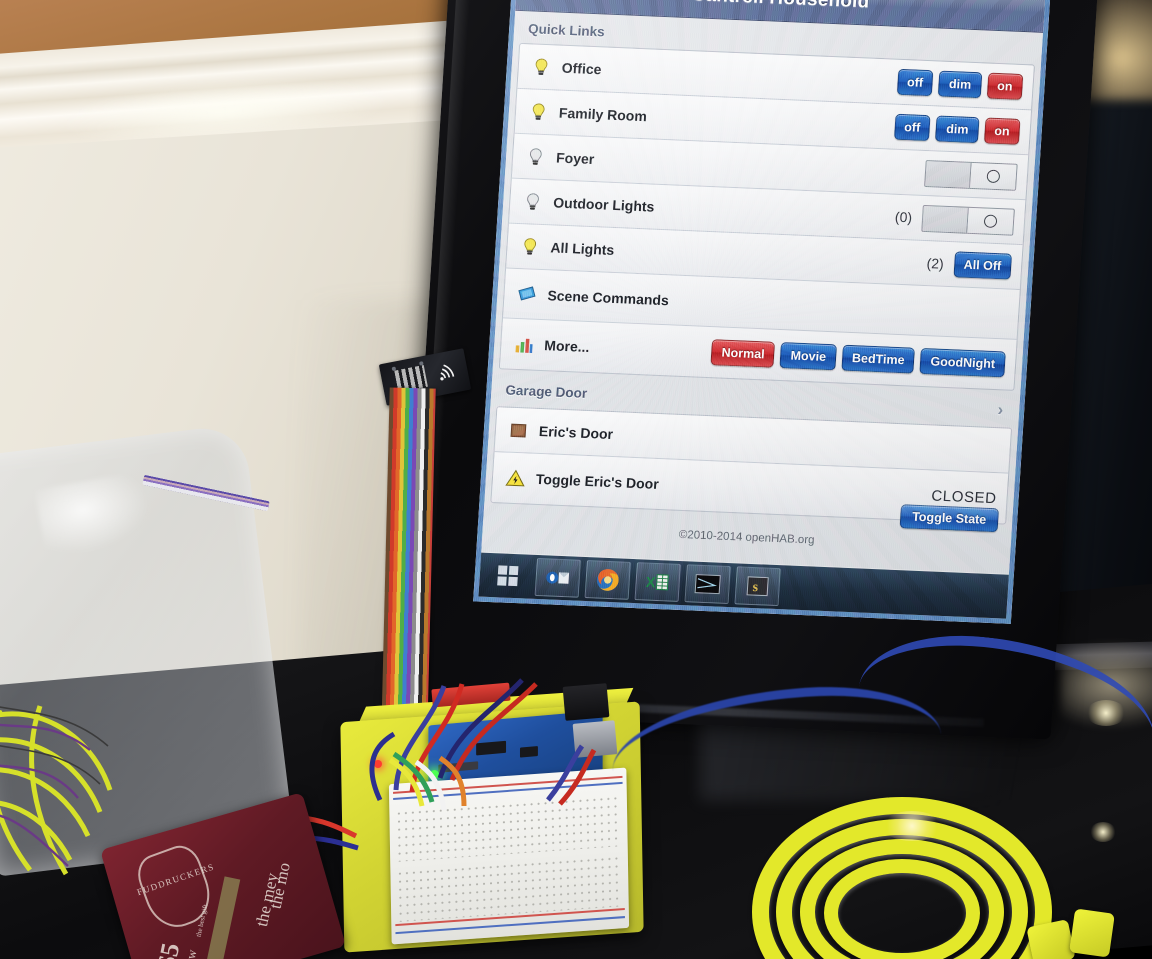  I want to click on scene-buttons-group: Normal Movie BedTime GoodNight, so click(858, 358).